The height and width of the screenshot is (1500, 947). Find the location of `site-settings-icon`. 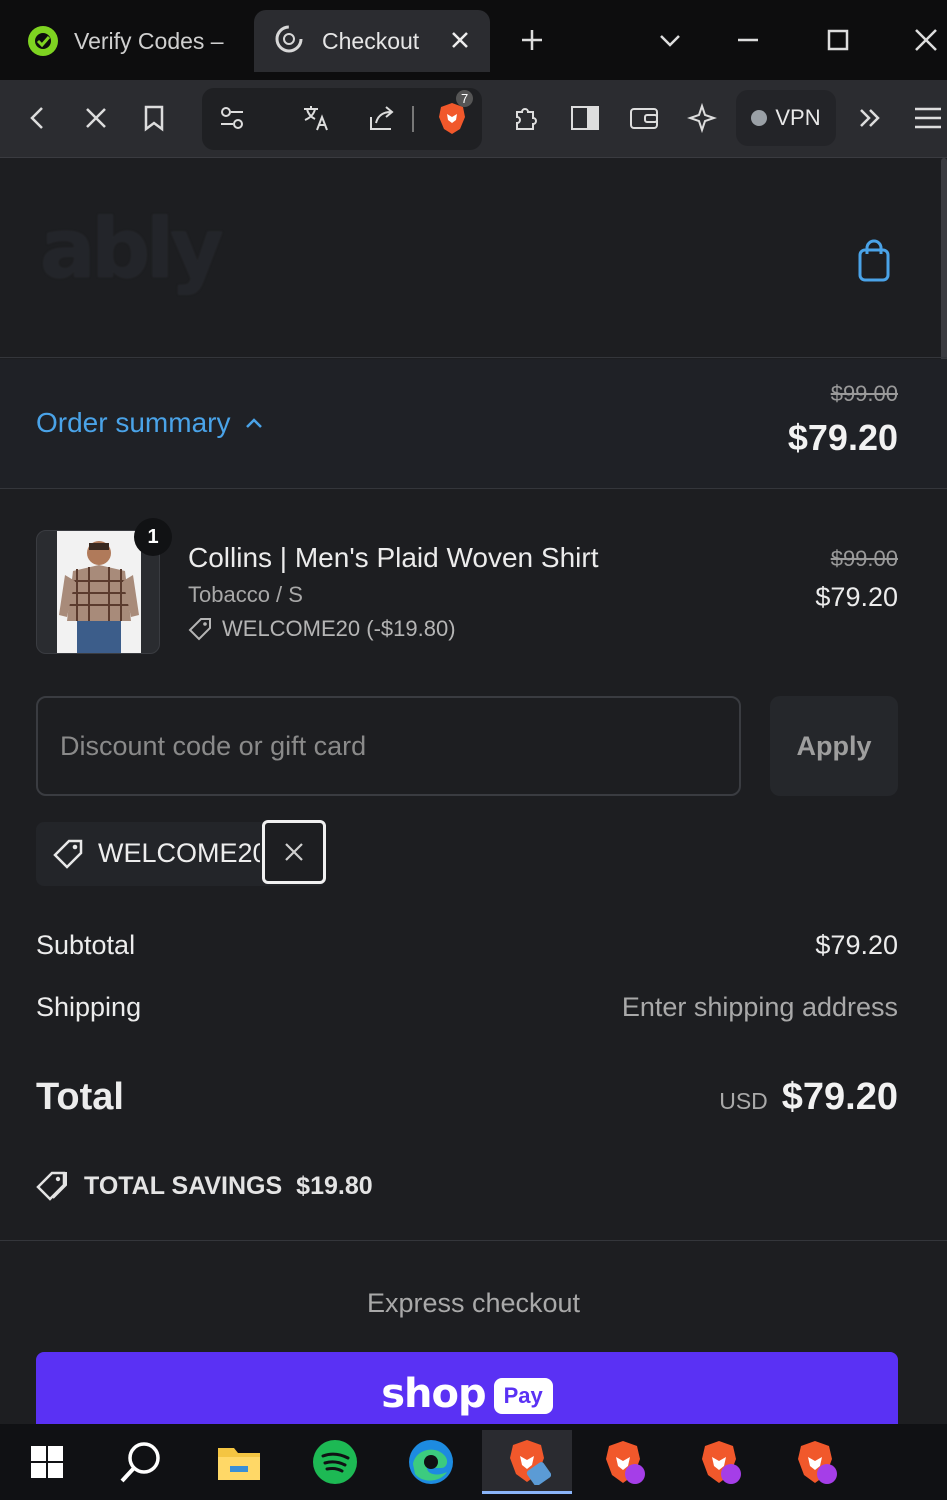

site-settings-icon is located at coordinates (232, 118).